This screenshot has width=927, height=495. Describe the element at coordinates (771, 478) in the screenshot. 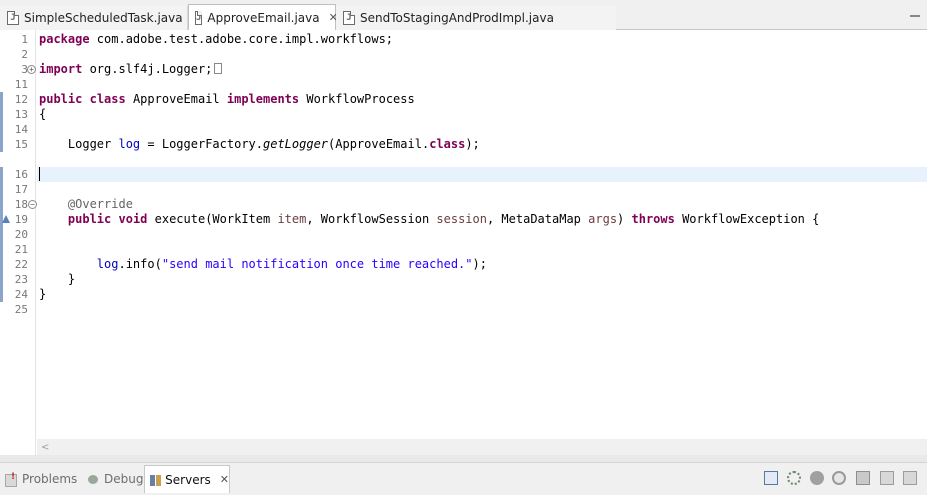

I see `collapse-all-icon` at that location.